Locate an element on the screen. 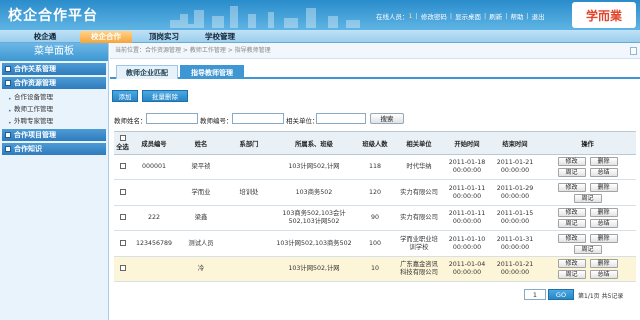 This screenshot has height=320, width=640. sidebar-item-relations: 合作关系管理 is located at coordinates (54, 69).